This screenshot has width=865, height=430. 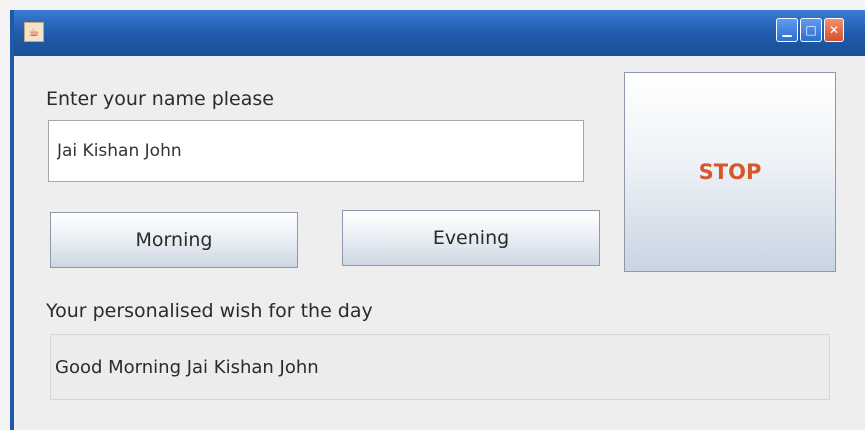 What do you see at coordinates (316, 151) in the screenshot?
I see `name-input` at bounding box center [316, 151].